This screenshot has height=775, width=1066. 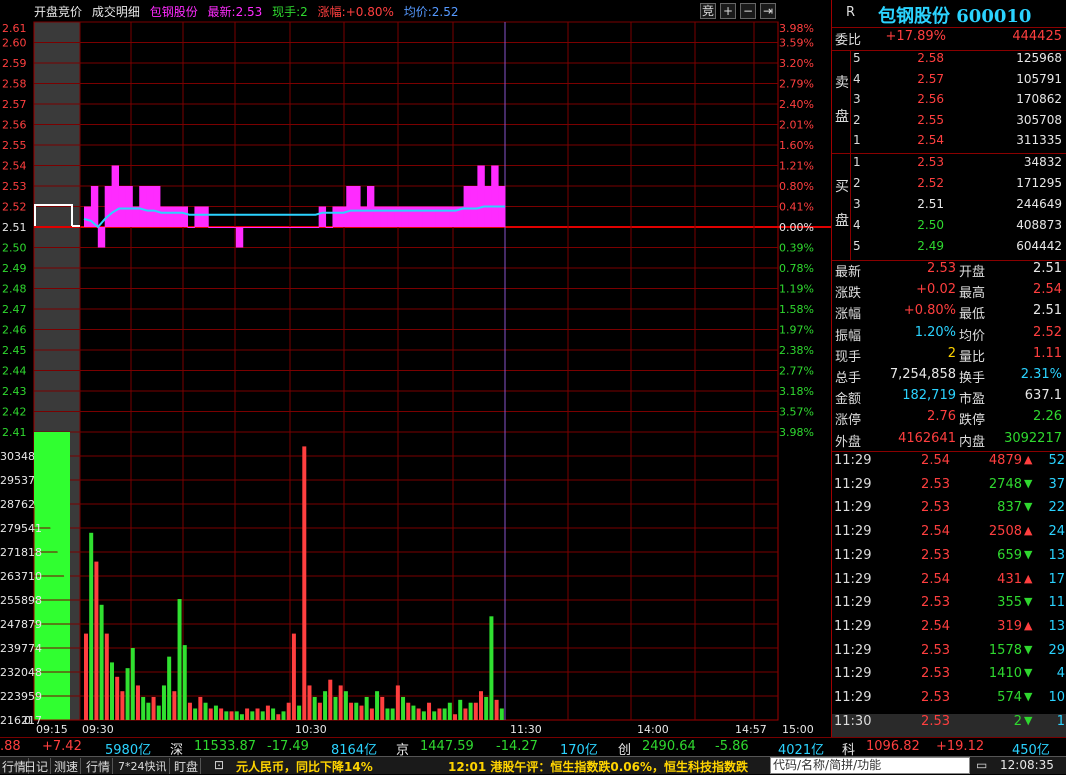 I want to click on trade-row: 11:29 2.54 431 ▲ 17, so click(x=949, y=584).